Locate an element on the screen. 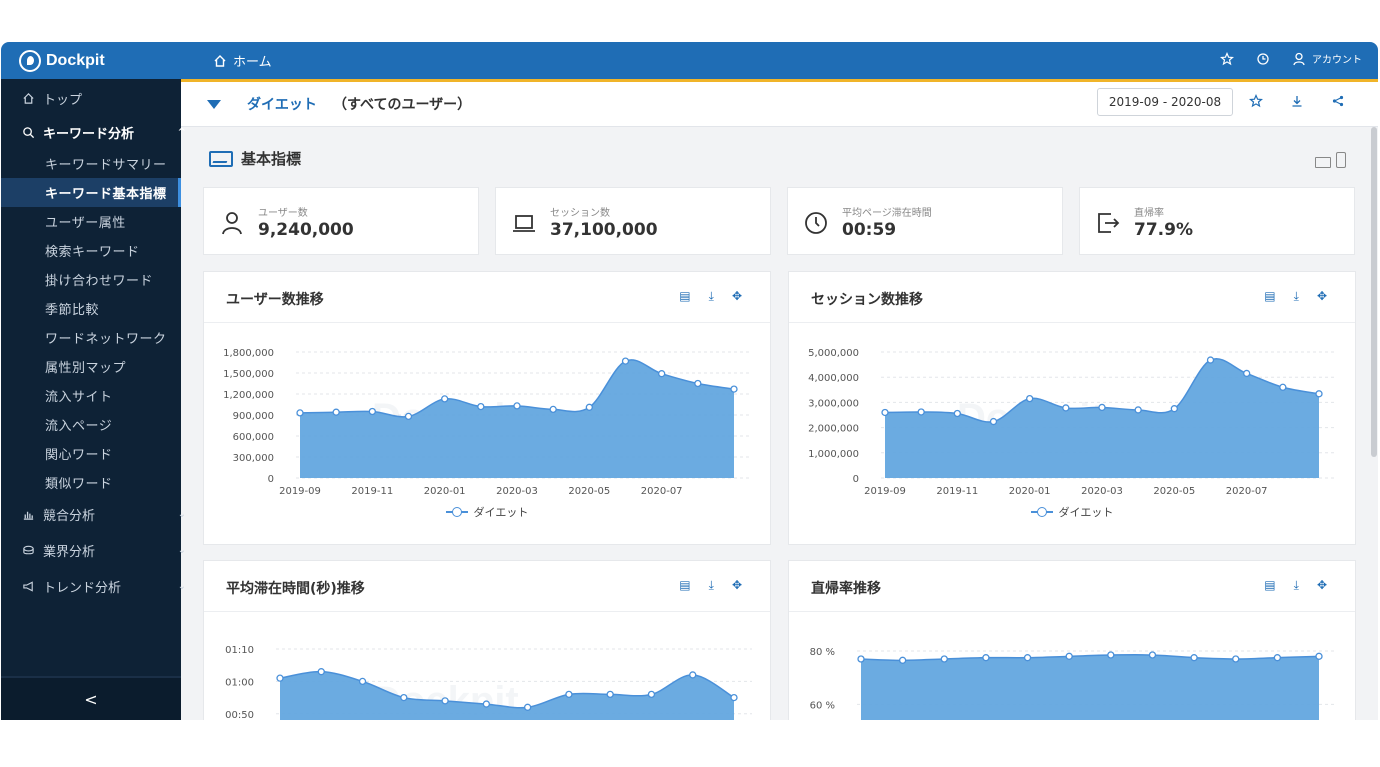 This screenshot has height=767, width=1380. chart-title: 直帰率推移 is located at coordinates (846, 589).